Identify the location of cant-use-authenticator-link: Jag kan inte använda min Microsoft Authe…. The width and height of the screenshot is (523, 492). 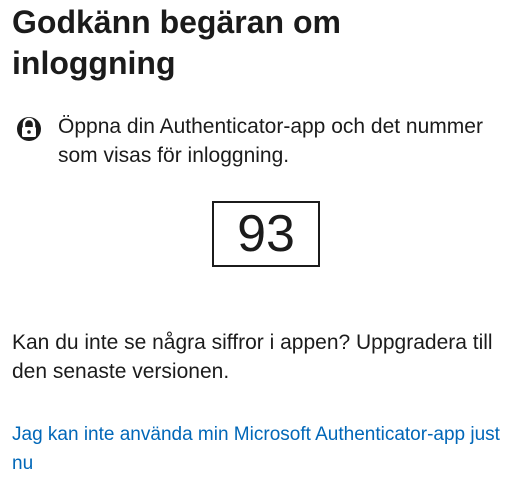
(264, 449).